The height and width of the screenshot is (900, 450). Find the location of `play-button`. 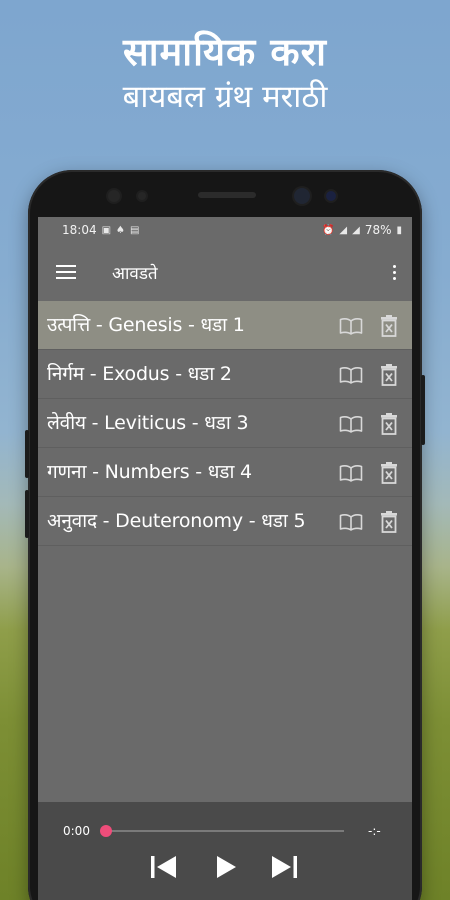

play-button is located at coordinates (226, 867).